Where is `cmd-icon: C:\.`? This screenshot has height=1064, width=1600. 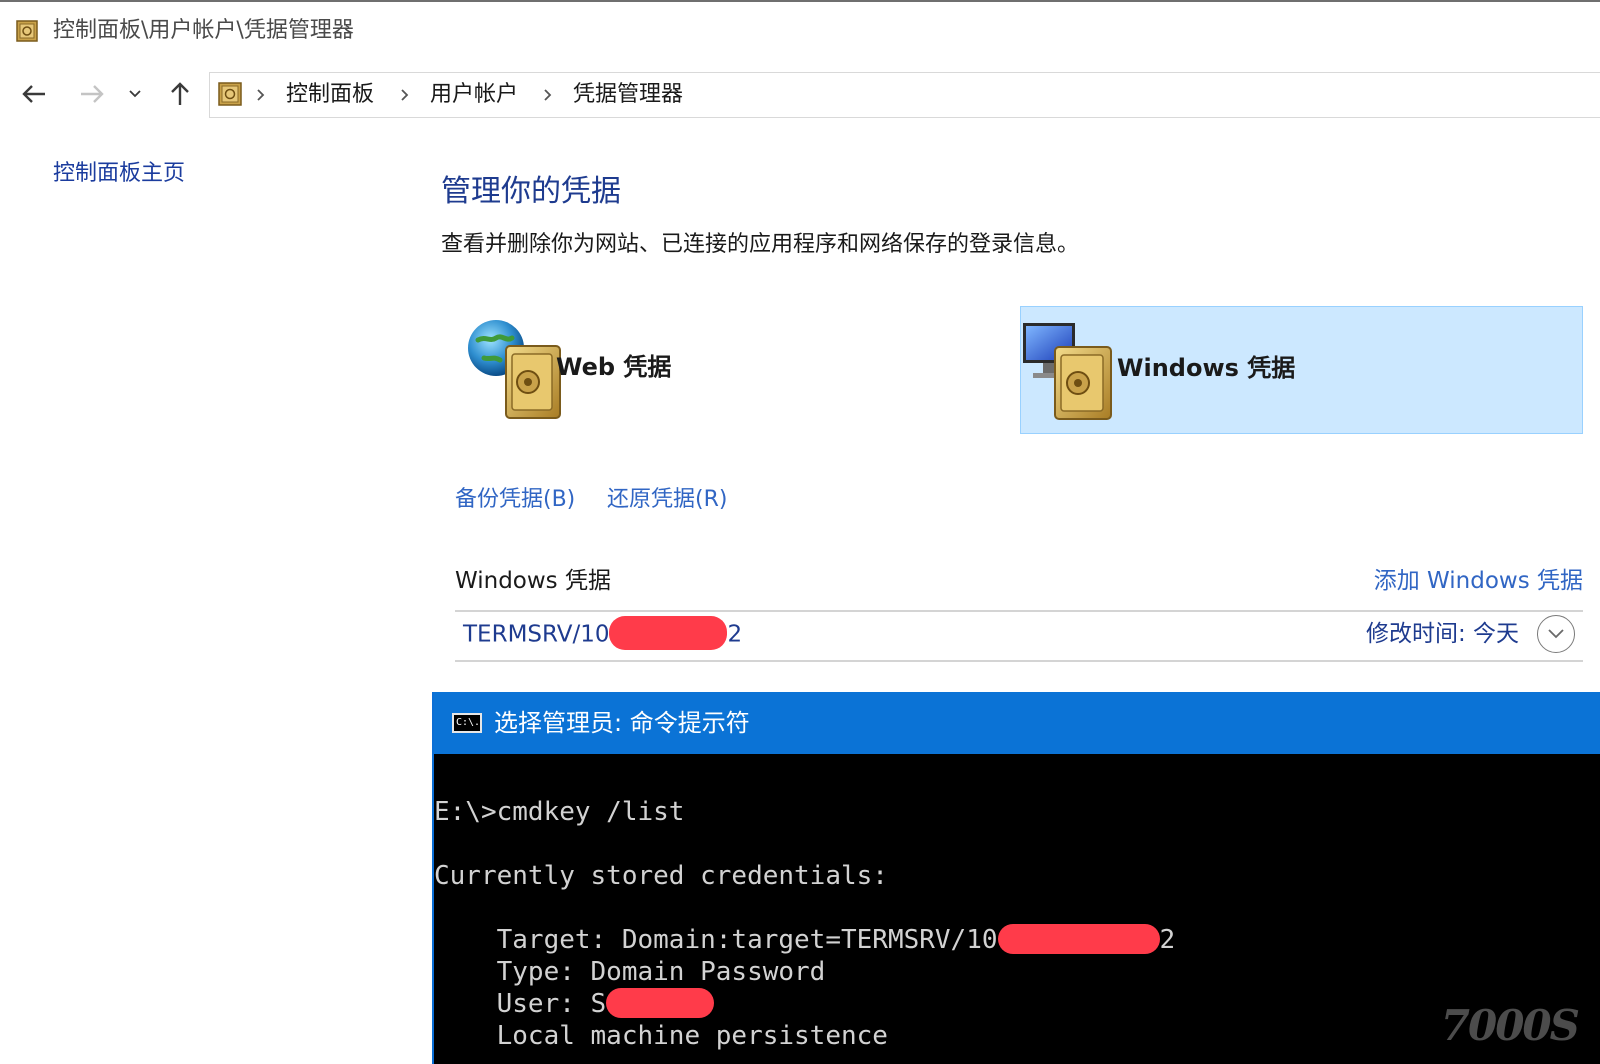
cmd-icon: C:\. is located at coordinates (467, 723).